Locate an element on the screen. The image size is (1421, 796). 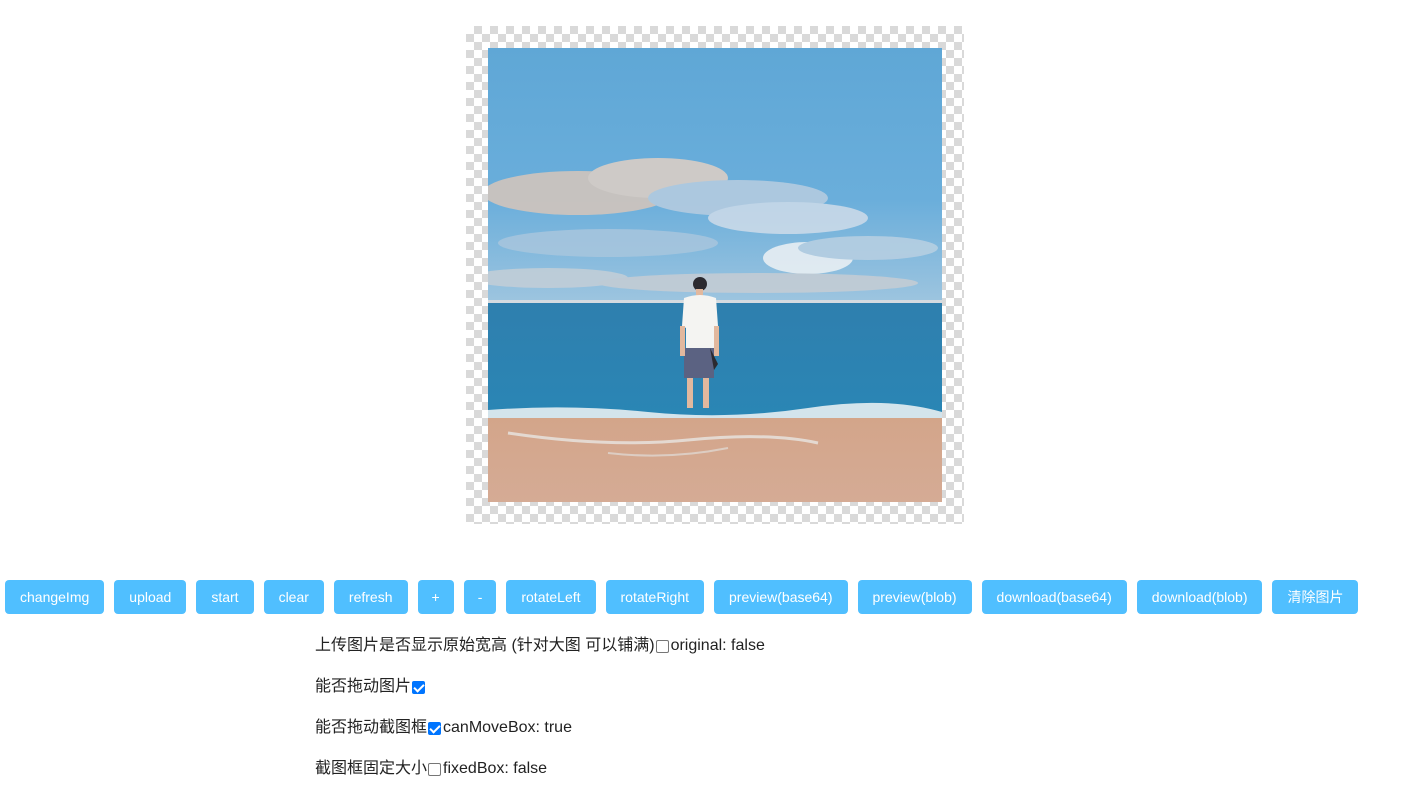
change-img-button: changeImg is located at coordinates (55, 597).